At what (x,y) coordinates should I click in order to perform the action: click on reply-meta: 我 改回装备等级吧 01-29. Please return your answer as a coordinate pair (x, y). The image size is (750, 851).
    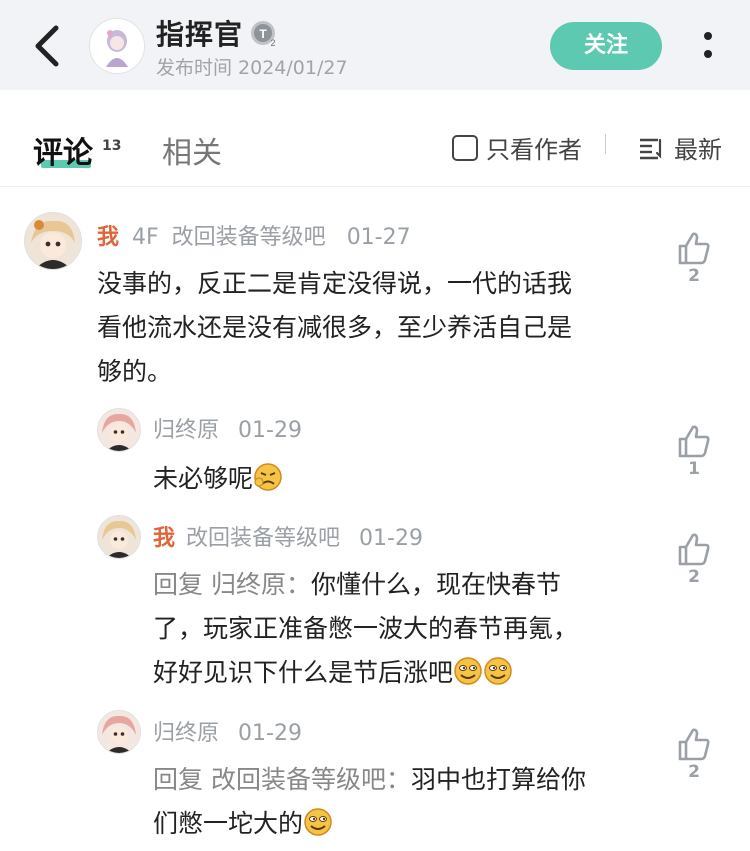
    Looking at the image, I should click on (288, 536).